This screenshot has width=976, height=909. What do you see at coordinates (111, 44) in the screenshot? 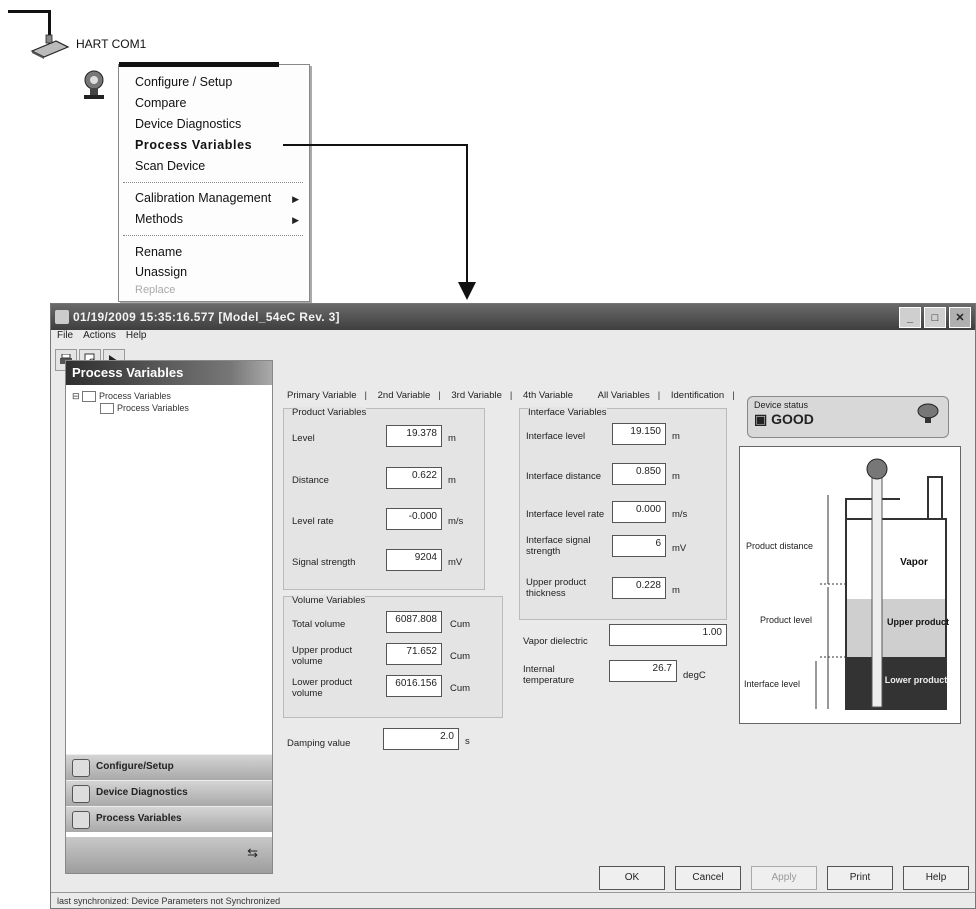
I see `hart-com-label: HART COM1` at bounding box center [111, 44].